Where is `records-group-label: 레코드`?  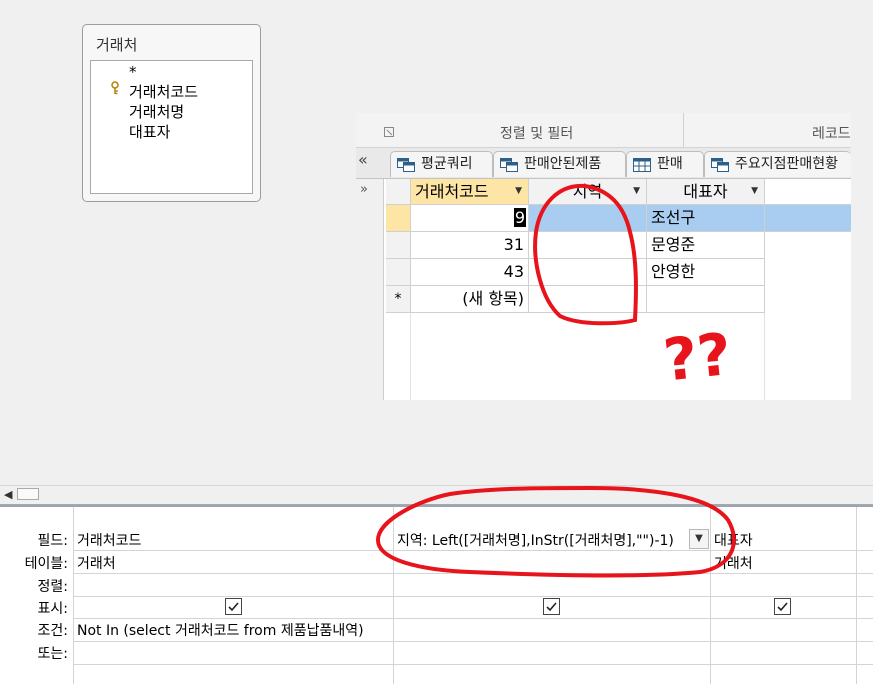 records-group-label: 레코드 is located at coordinates (831, 134).